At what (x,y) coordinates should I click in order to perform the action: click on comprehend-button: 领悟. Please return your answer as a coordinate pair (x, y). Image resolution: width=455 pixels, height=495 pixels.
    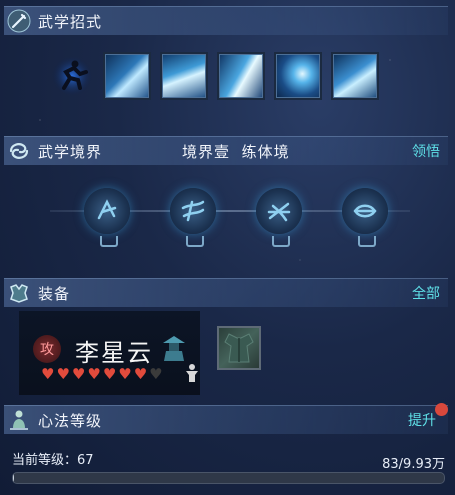
    Looking at the image, I should click on (426, 151).